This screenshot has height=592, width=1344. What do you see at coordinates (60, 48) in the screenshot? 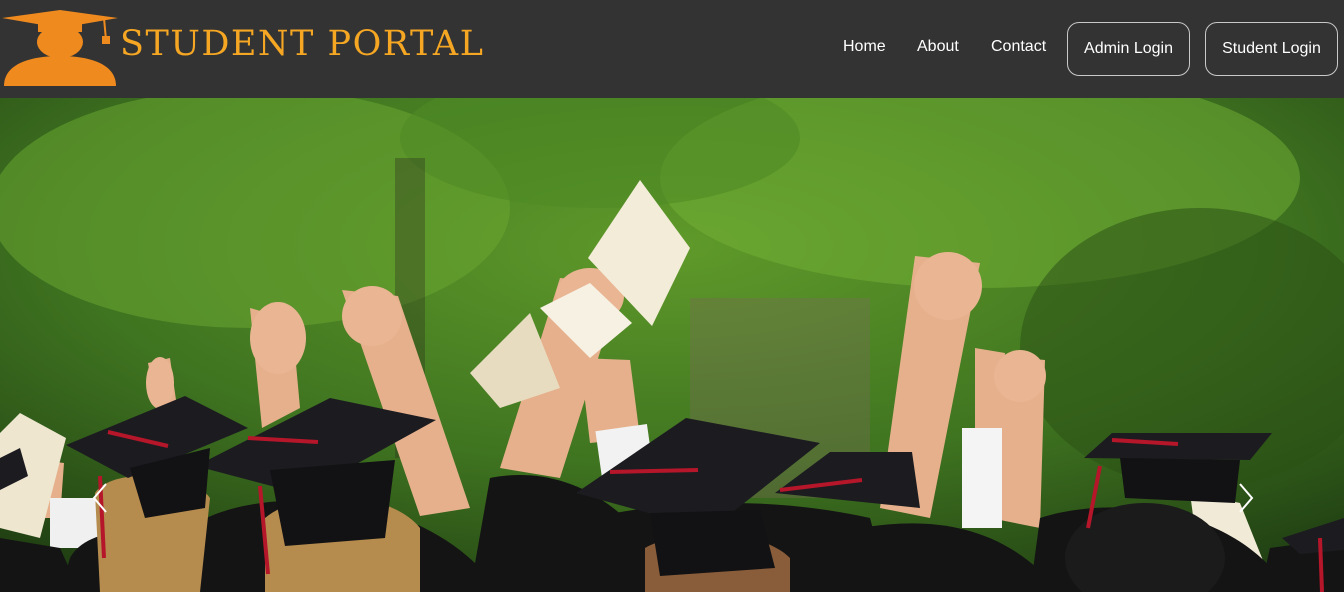
I see `graduate-cap-icon` at bounding box center [60, 48].